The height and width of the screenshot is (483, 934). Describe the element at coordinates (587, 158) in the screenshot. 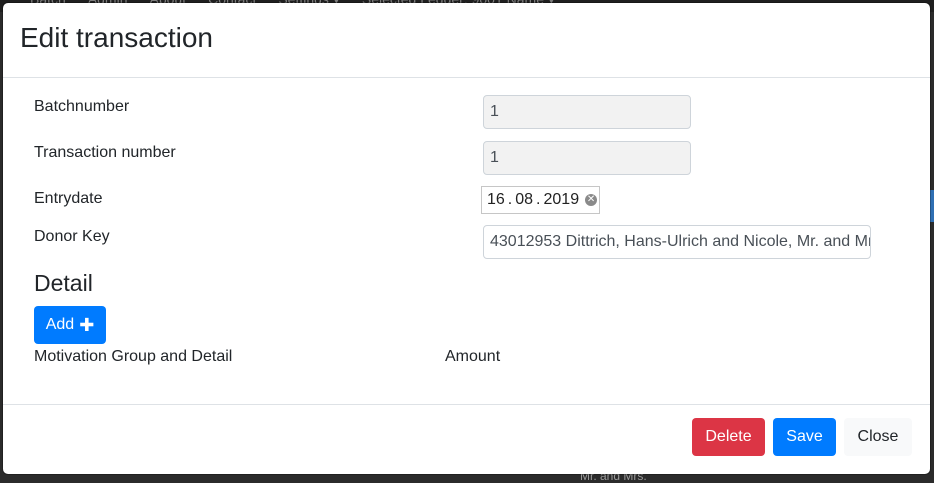

I see `transaction-number-field: 1` at that location.